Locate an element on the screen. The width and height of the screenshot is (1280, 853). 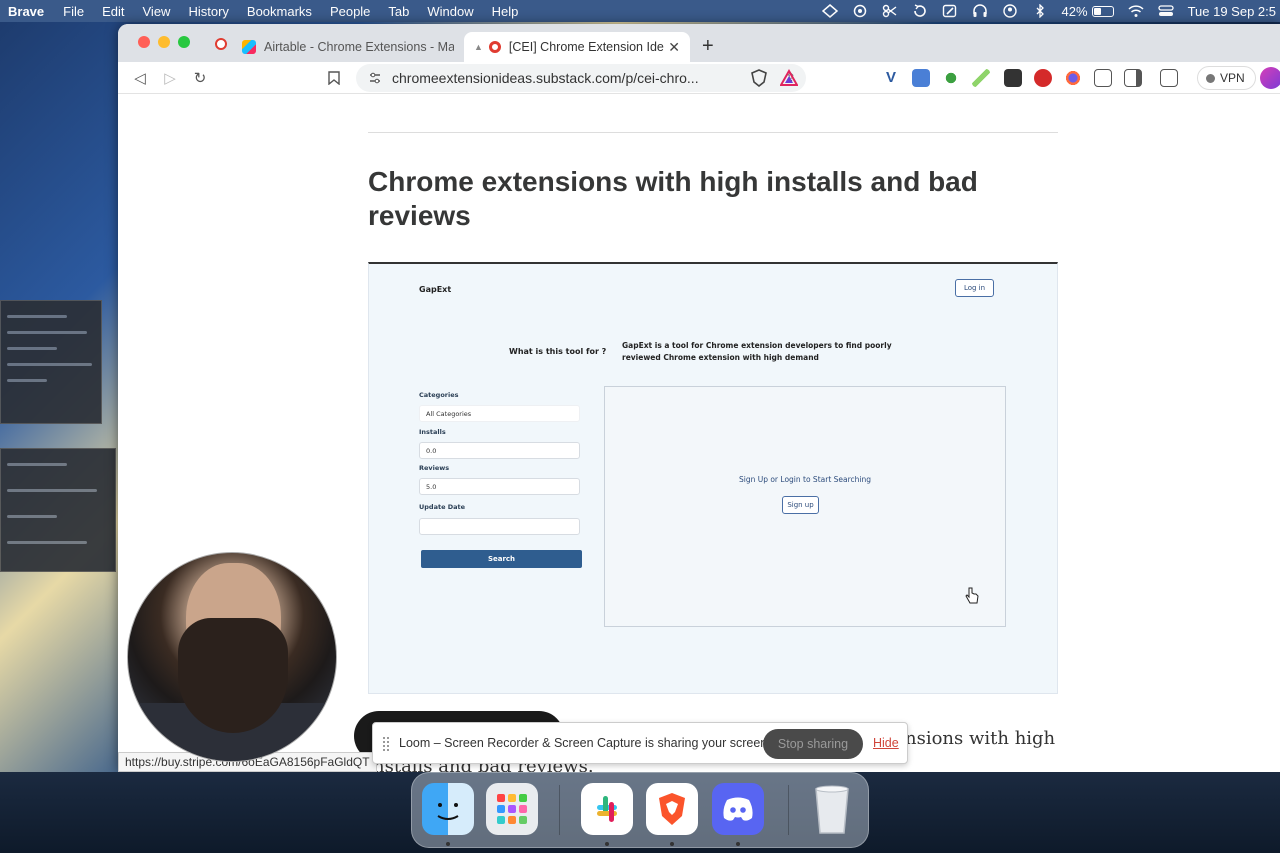
menubar-clock: Tue 19 Sep 2:5 is located at coordinates (1232, 11).